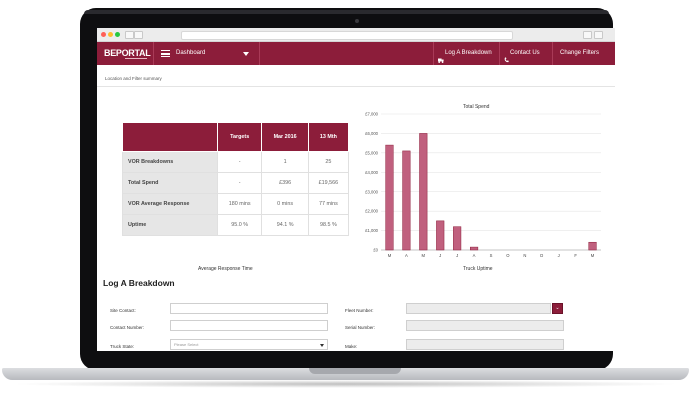 The width and height of the screenshot is (691, 396). Describe the element at coordinates (355, 371) in the screenshot. I see `laptop-base-notch` at that location.